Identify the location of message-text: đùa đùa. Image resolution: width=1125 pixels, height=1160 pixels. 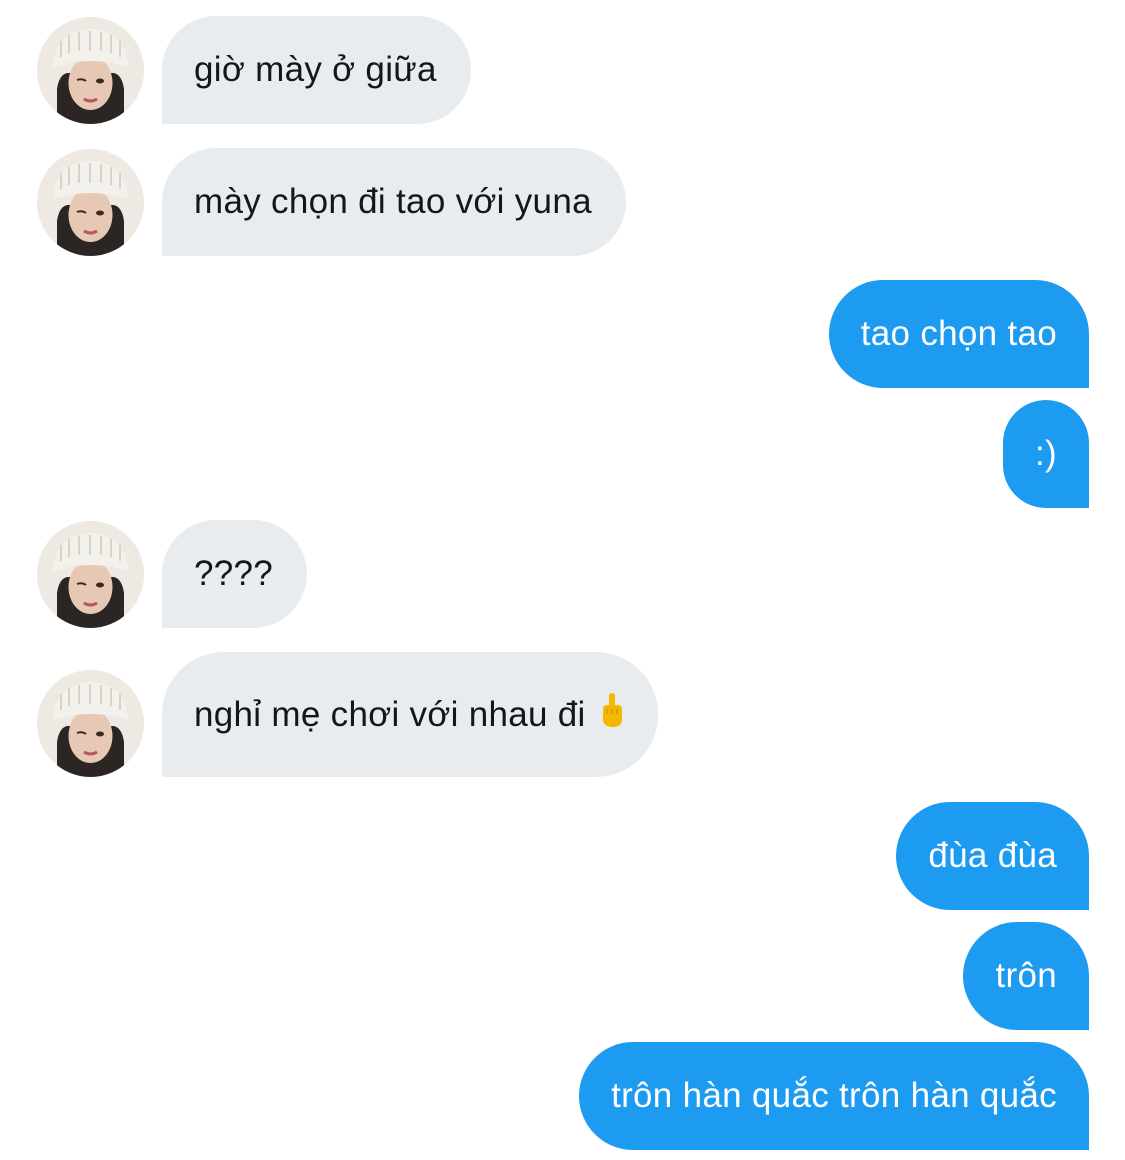
(992, 855).